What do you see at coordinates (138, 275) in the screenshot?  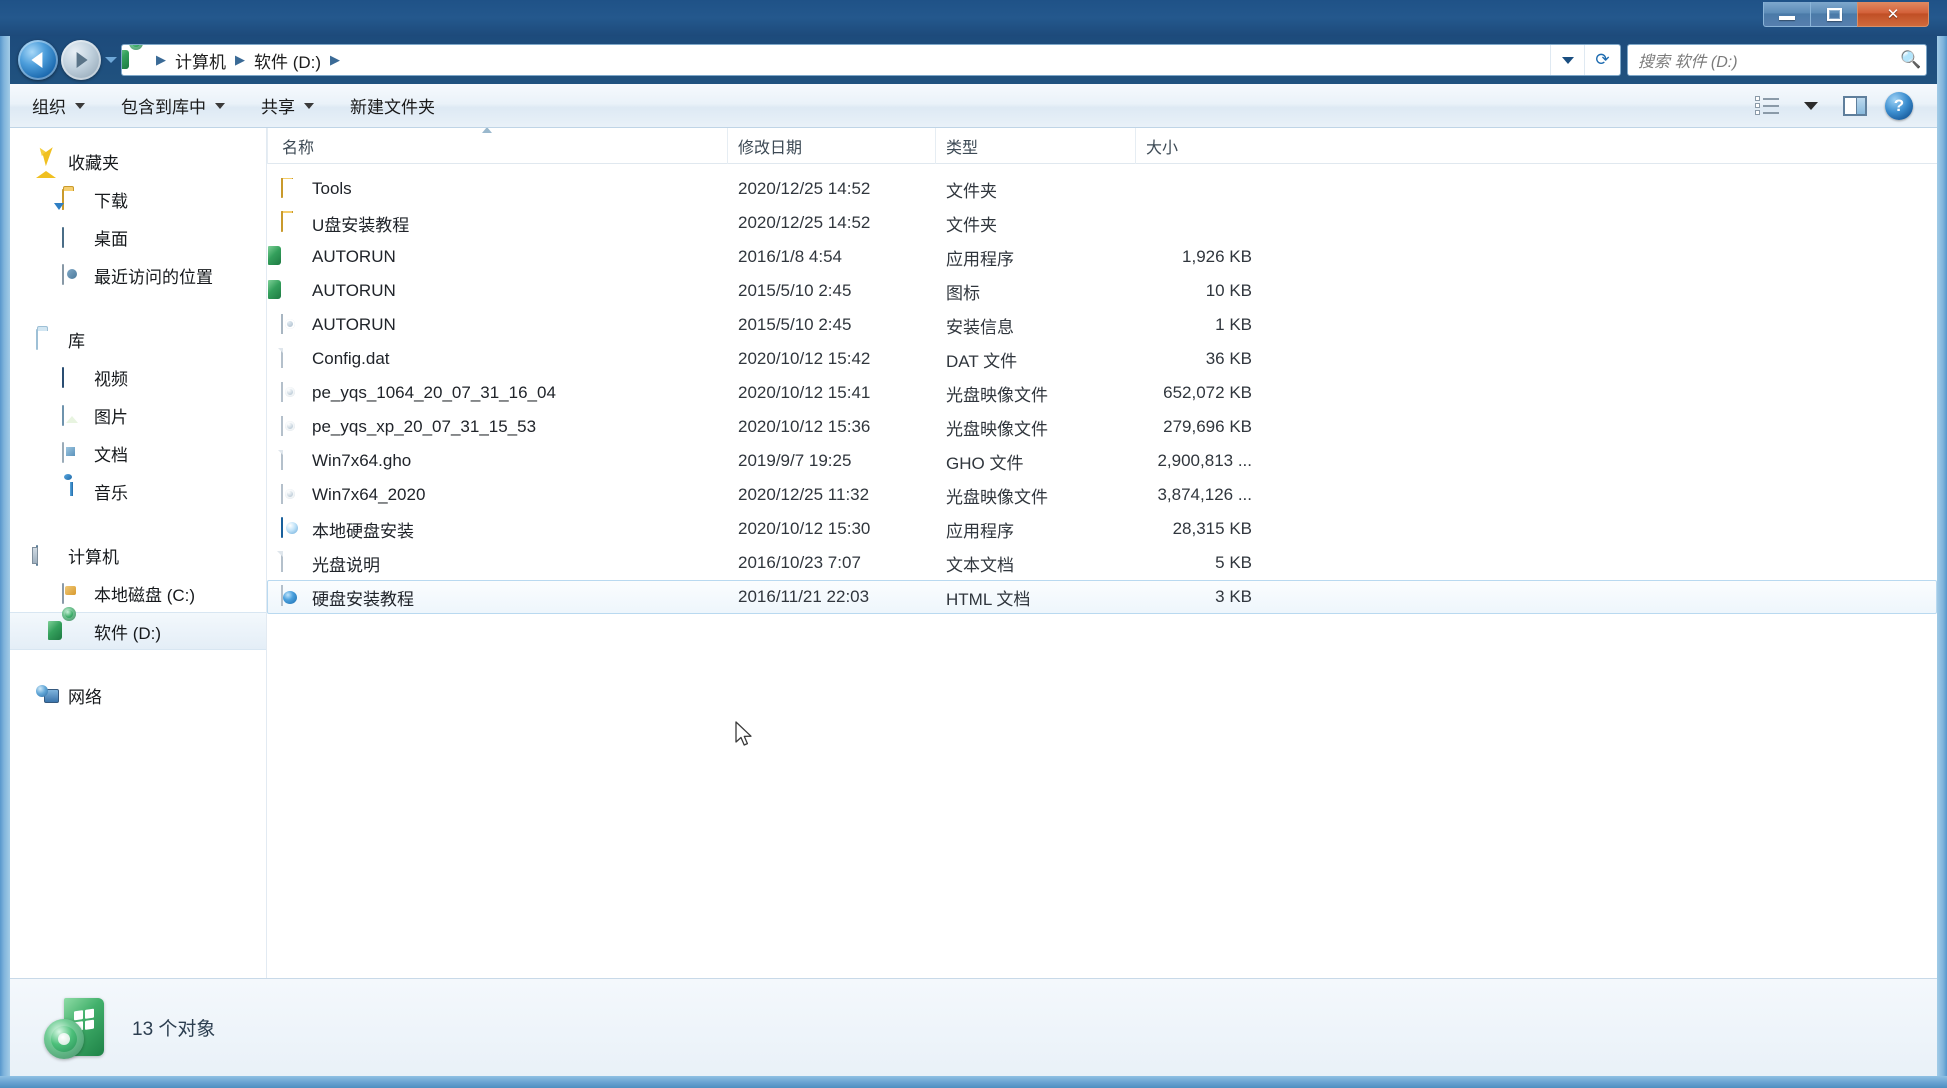 I see `sidebar-item-recent-places: 最近访问的位置` at bounding box center [138, 275].